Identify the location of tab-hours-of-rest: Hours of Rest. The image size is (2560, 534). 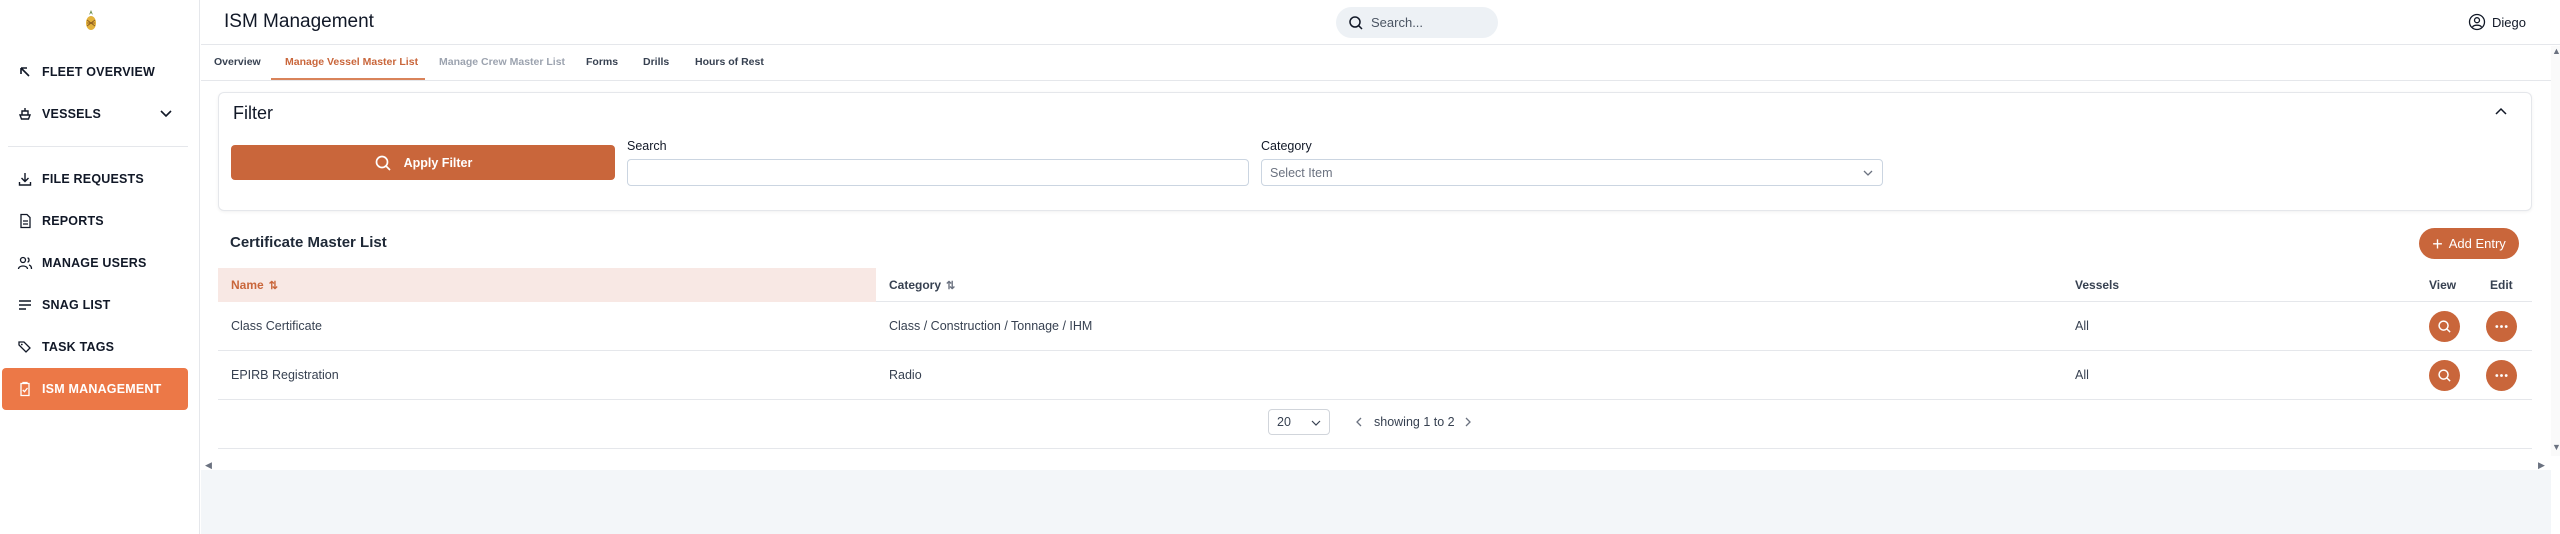
(729, 62).